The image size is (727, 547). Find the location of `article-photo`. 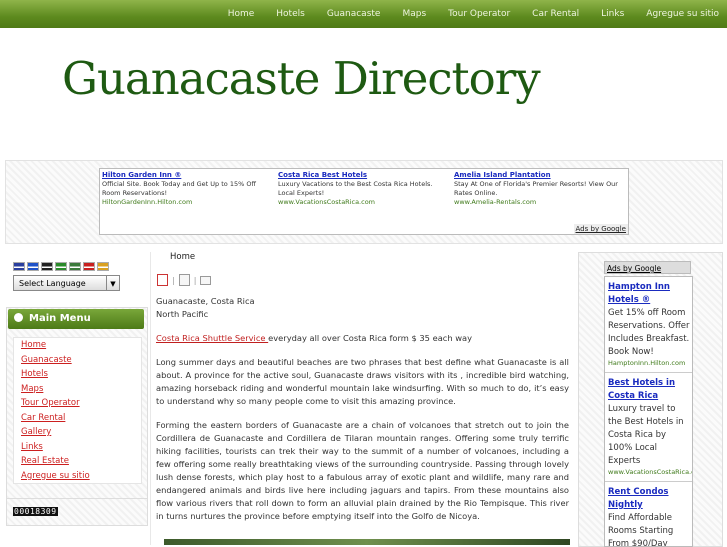

article-photo is located at coordinates (367, 542).